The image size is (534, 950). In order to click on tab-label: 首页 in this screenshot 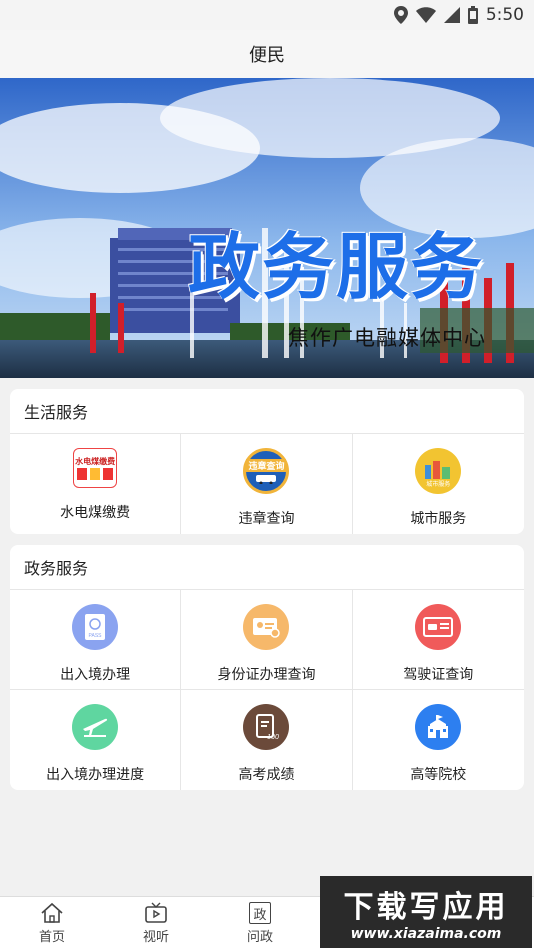, I will do `click(51, 937)`.